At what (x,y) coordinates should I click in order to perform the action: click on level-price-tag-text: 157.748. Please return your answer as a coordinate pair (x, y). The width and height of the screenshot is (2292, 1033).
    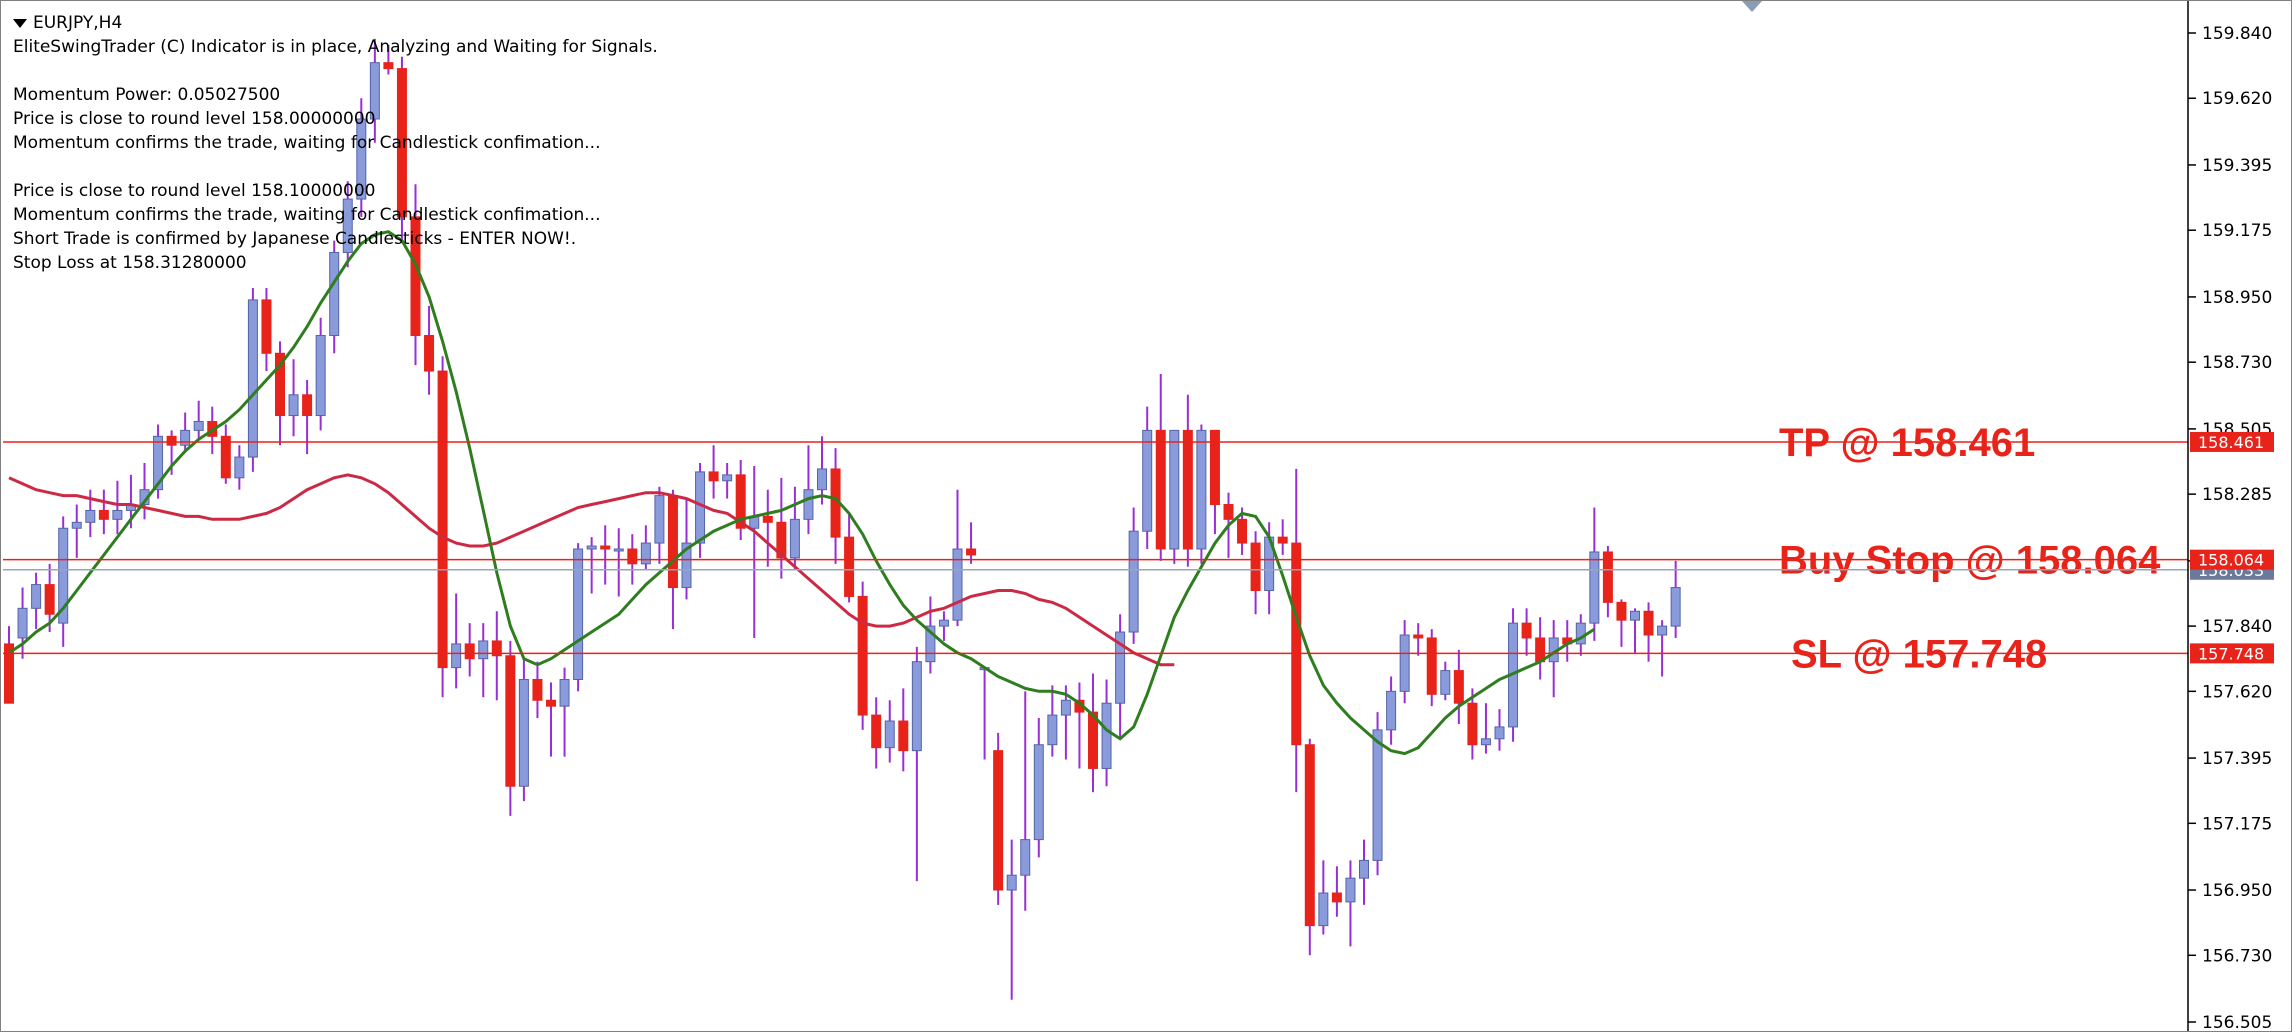
    Looking at the image, I should click on (2231, 653).